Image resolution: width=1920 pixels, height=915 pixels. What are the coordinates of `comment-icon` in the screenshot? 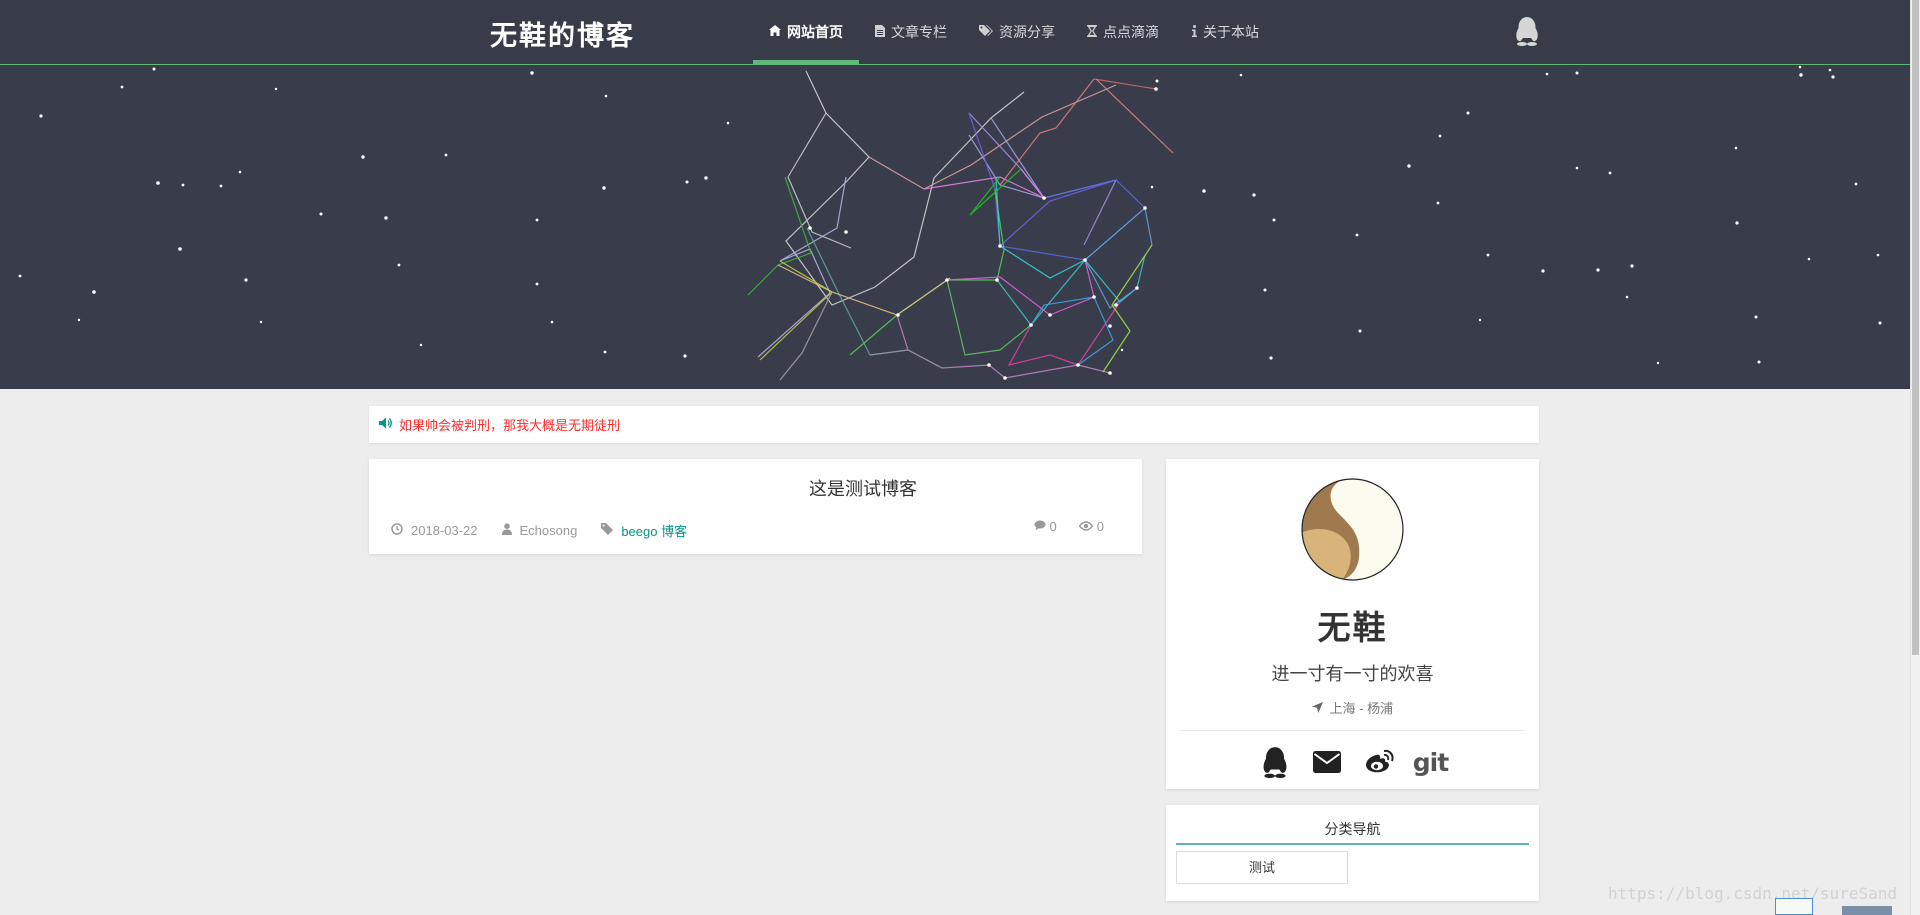 It's located at (1040, 527).